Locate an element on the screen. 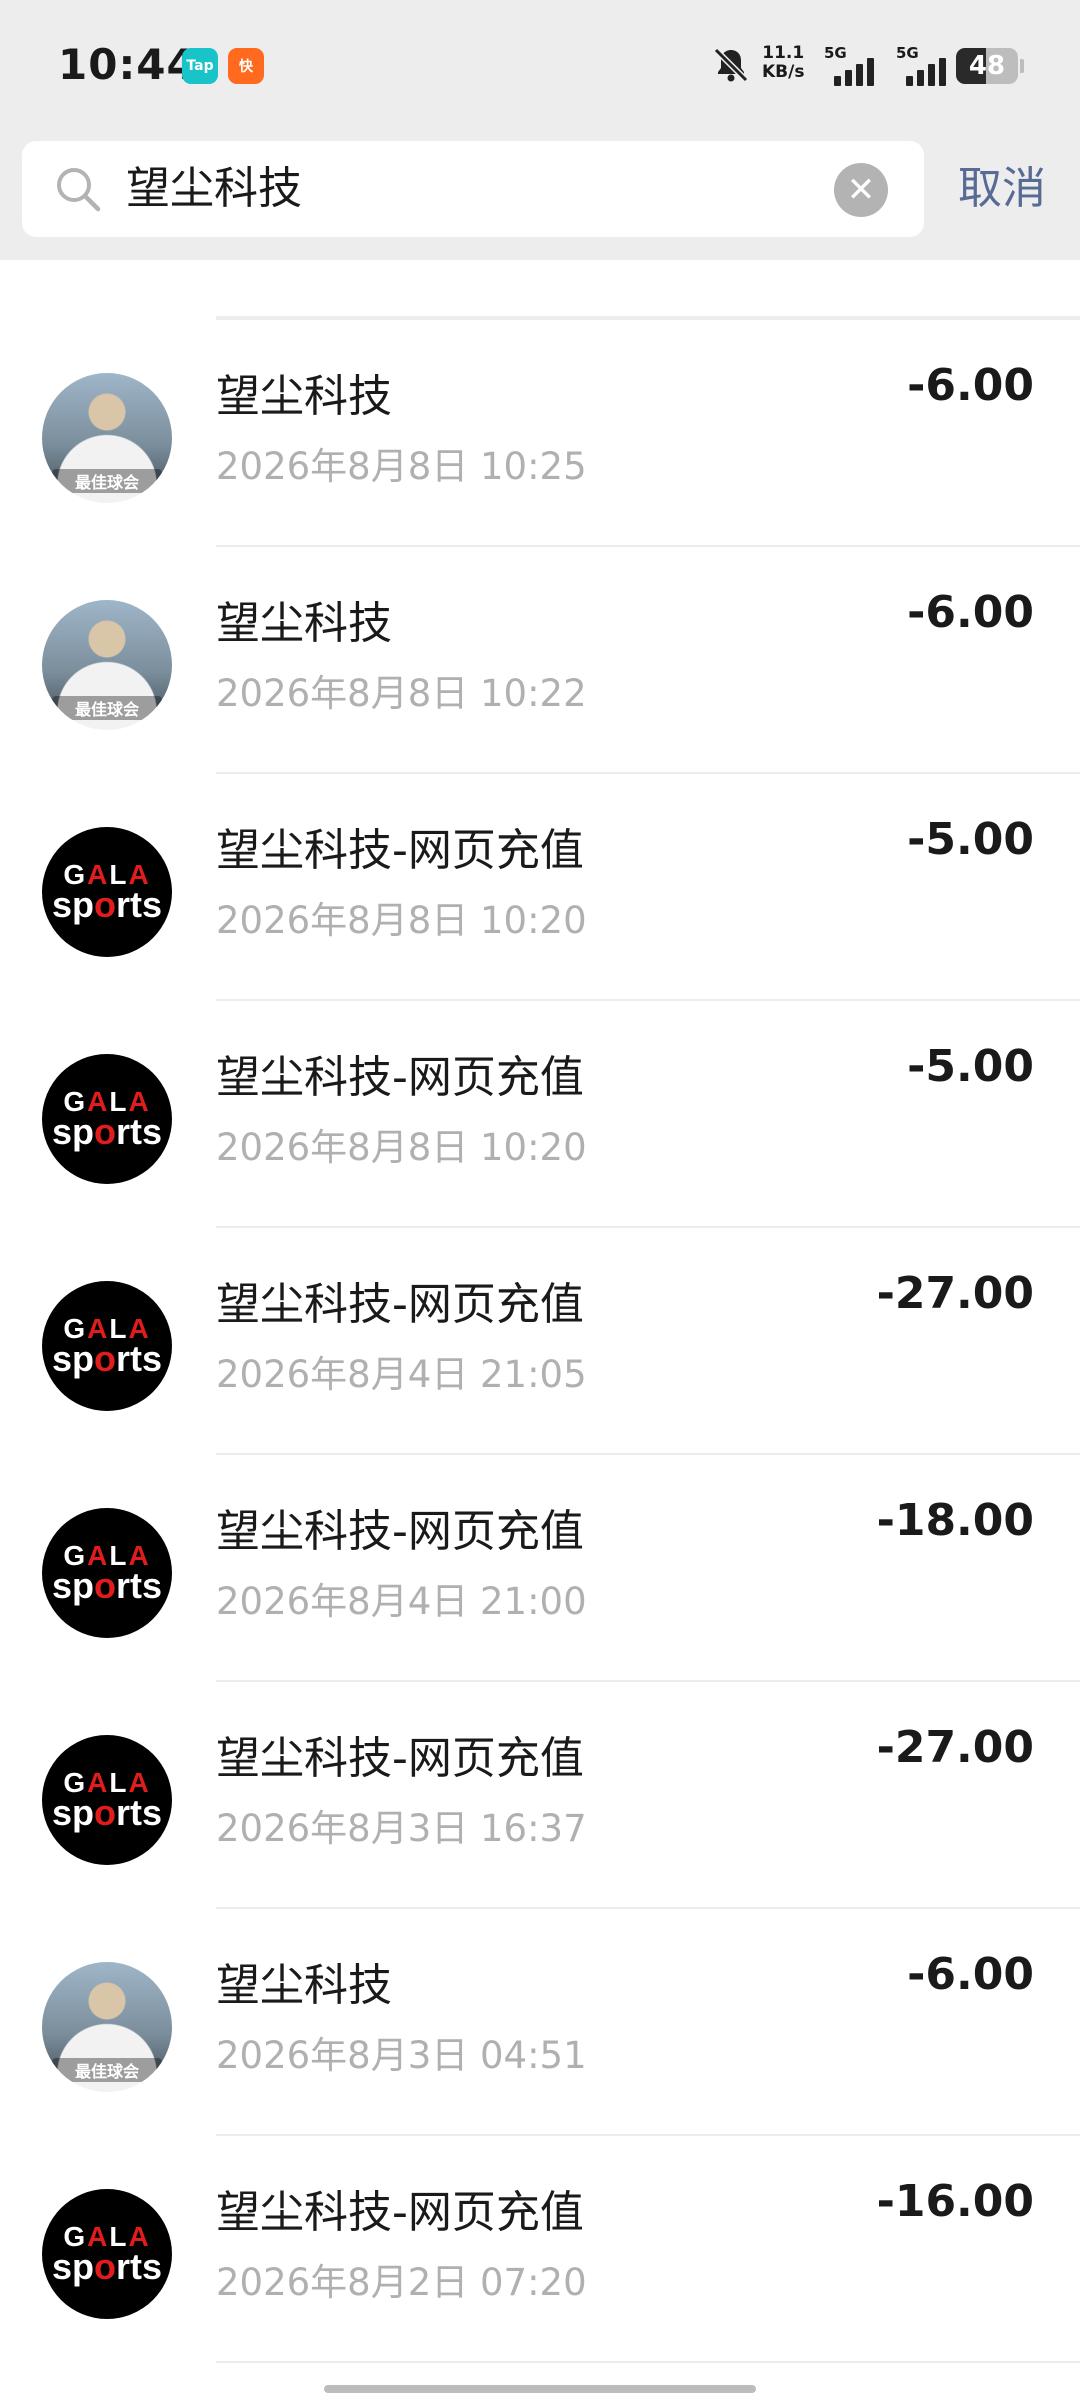  cancel-button: 取消 is located at coordinates (1002, 189).